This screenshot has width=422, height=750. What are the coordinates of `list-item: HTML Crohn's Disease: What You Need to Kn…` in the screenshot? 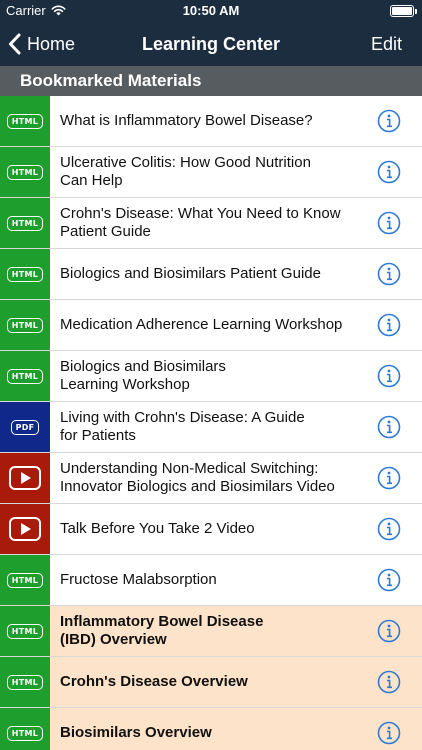 It's located at (211, 223).